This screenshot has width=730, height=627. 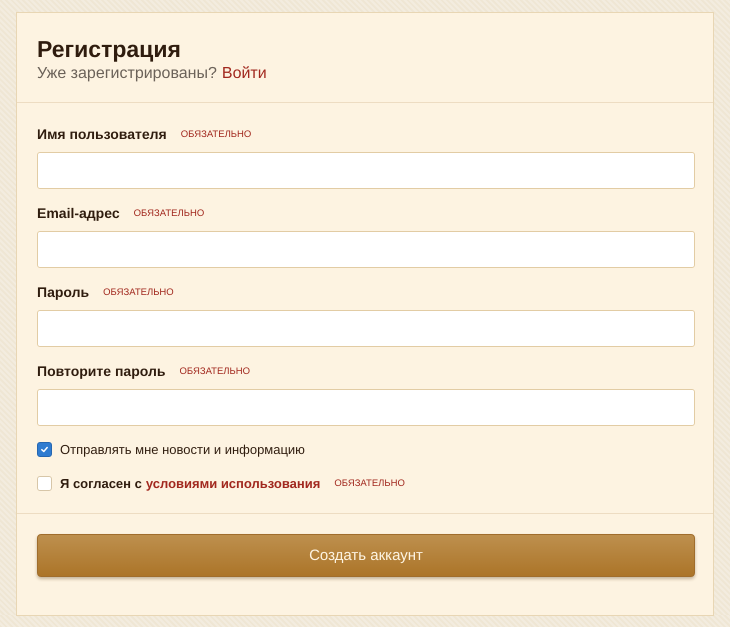 What do you see at coordinates (109, 49) in the screenshot?
I see `form-title: Регистрация` at bounding box center [109, 49].